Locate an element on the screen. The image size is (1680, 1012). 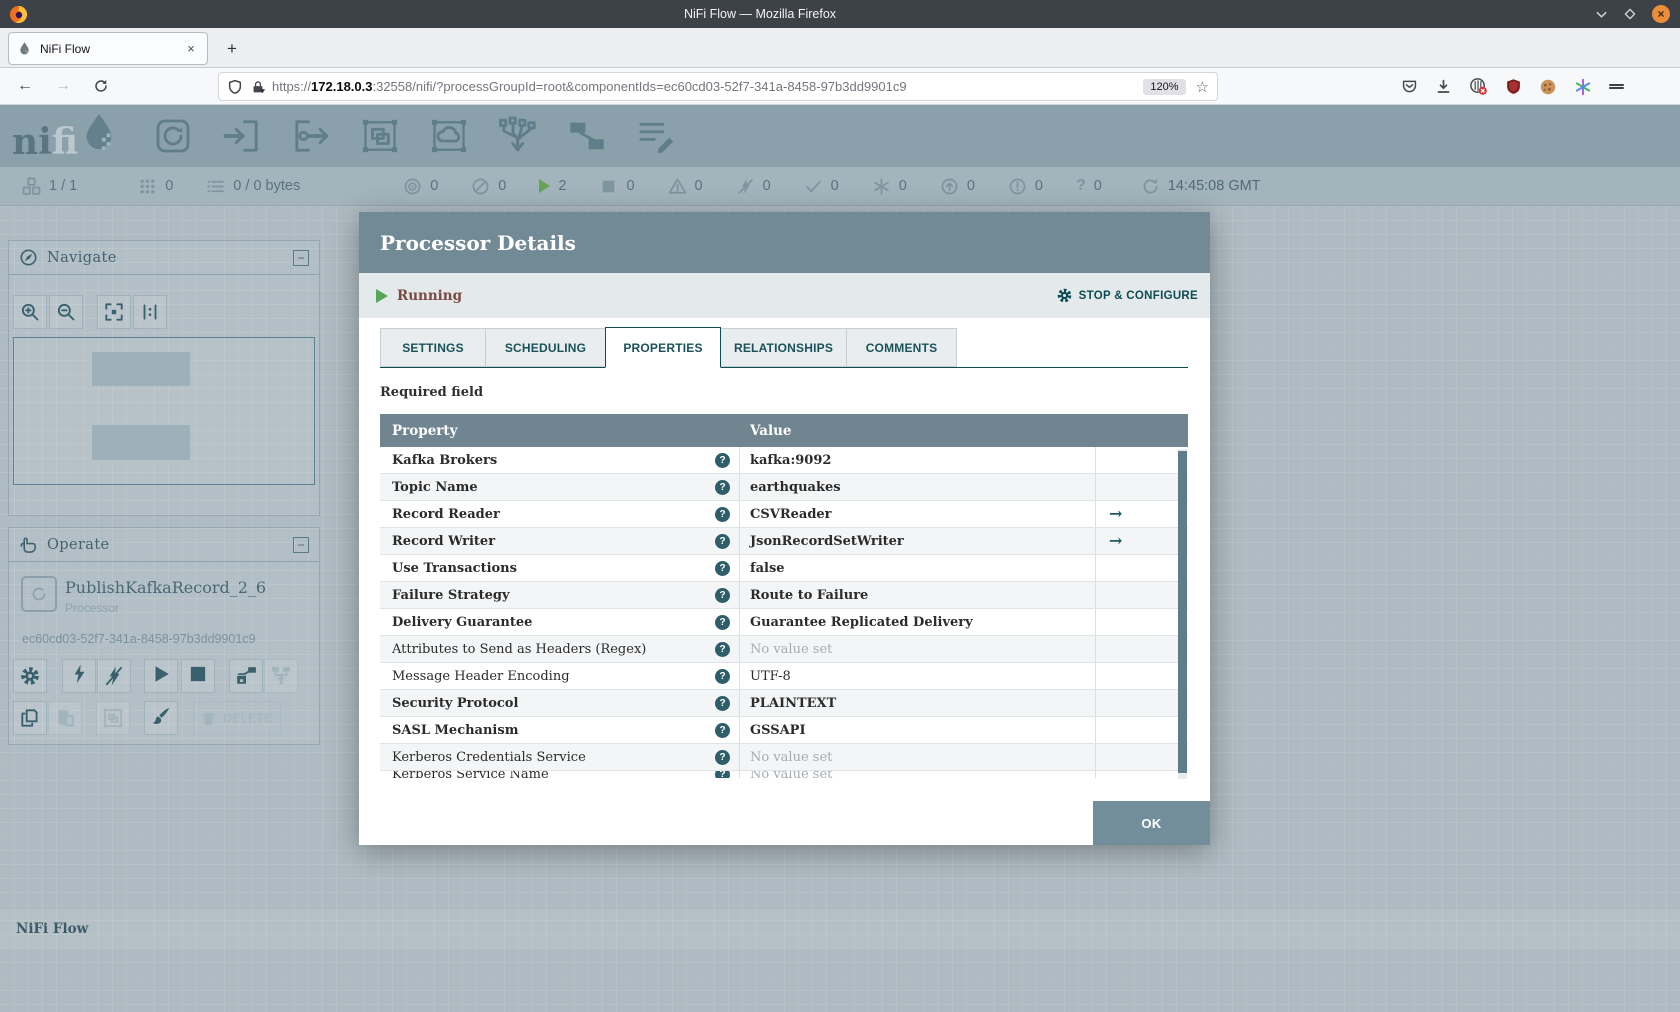
back-icon: ← is located at coordinates (25, 86).